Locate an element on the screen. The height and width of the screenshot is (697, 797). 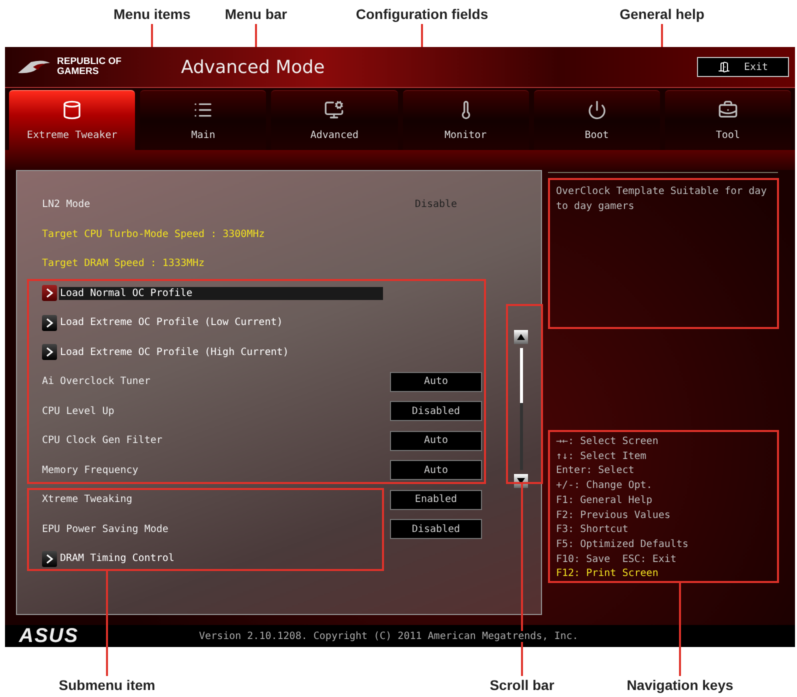
exit-button: Exit is located at coordinates (743, 67).